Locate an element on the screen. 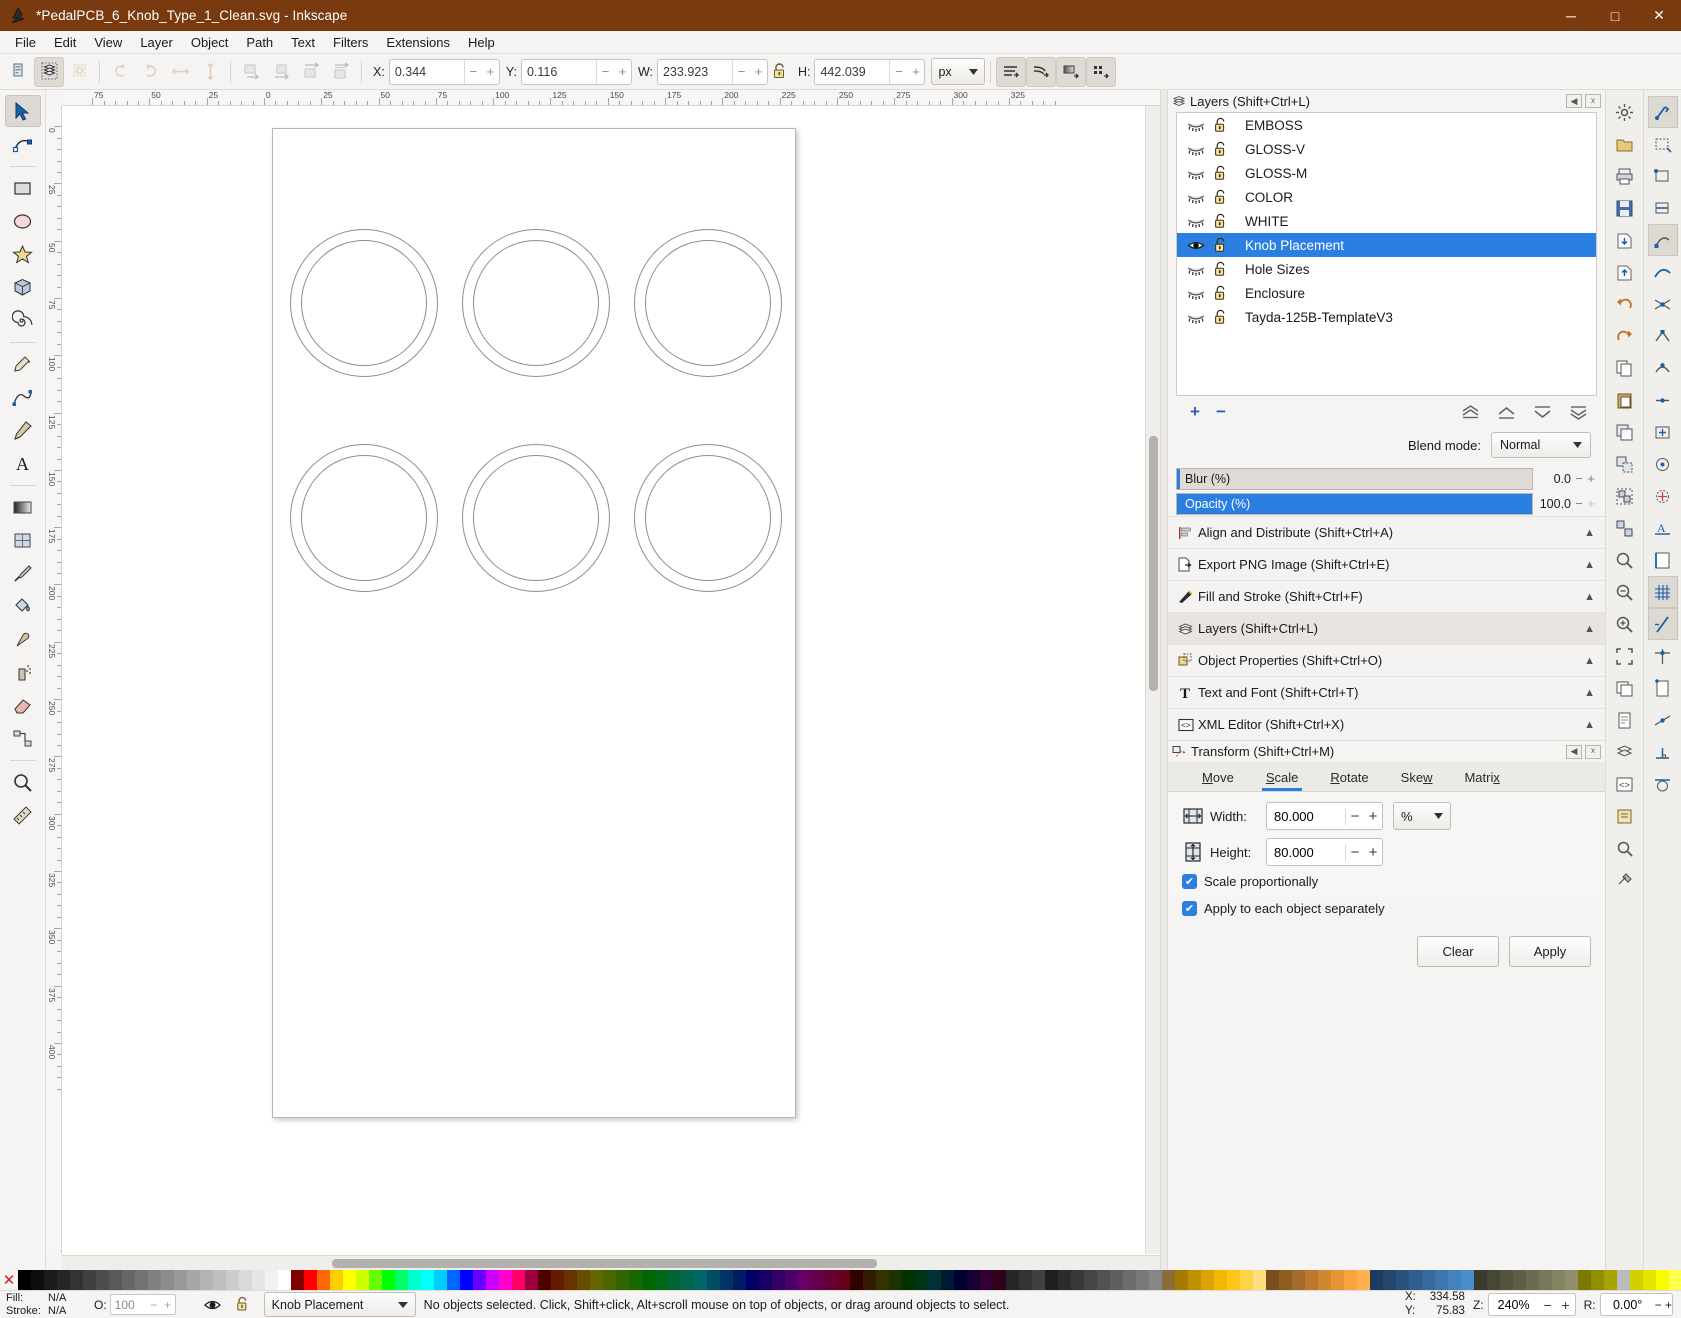 The image size is (1681, 1318). opacity-minus: − is located at coordinates (1579, 503).